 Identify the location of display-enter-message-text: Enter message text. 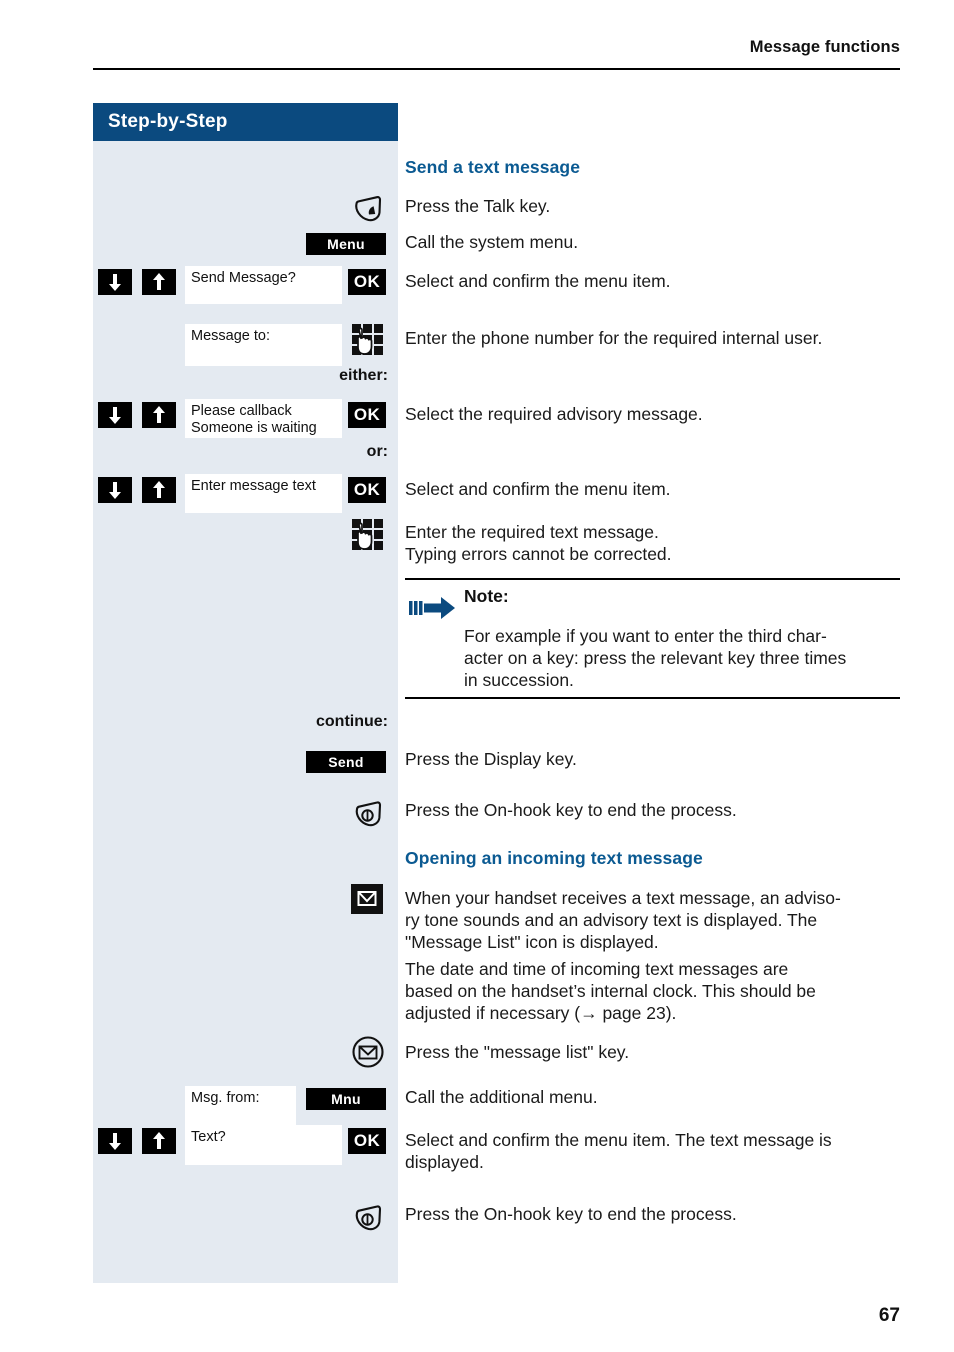
(263, 493).